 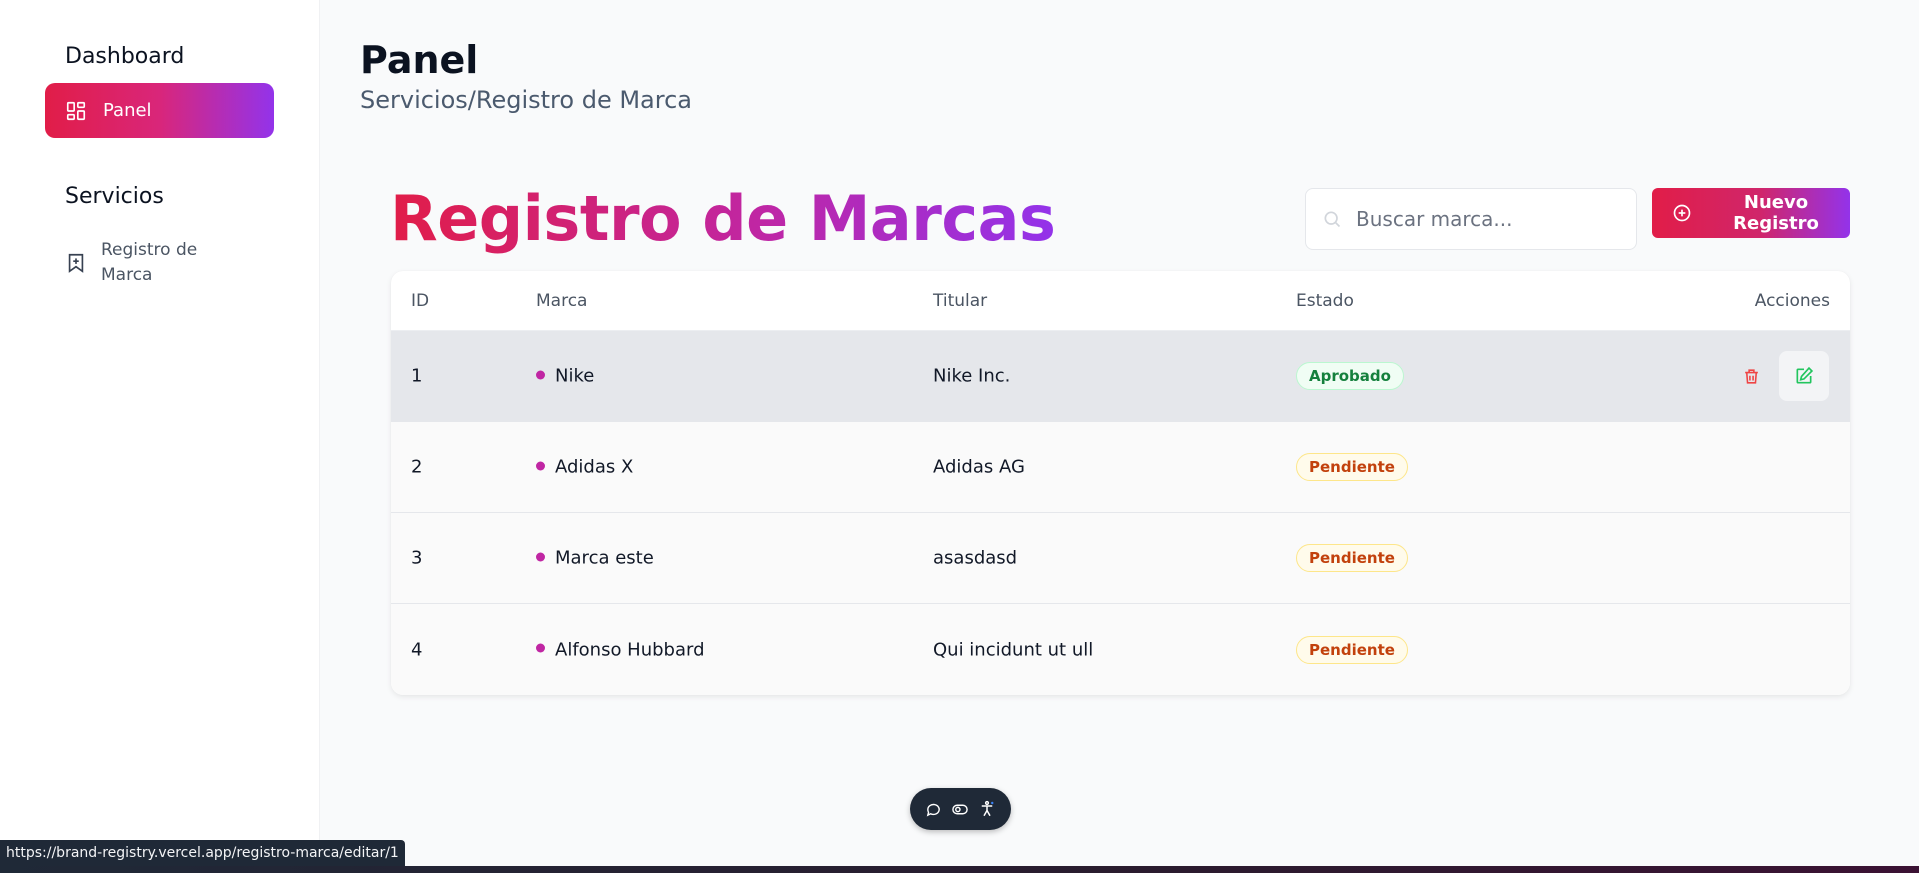 I want to click on sidebar-servicios-title: Servicios, so click(x=114, y=196).